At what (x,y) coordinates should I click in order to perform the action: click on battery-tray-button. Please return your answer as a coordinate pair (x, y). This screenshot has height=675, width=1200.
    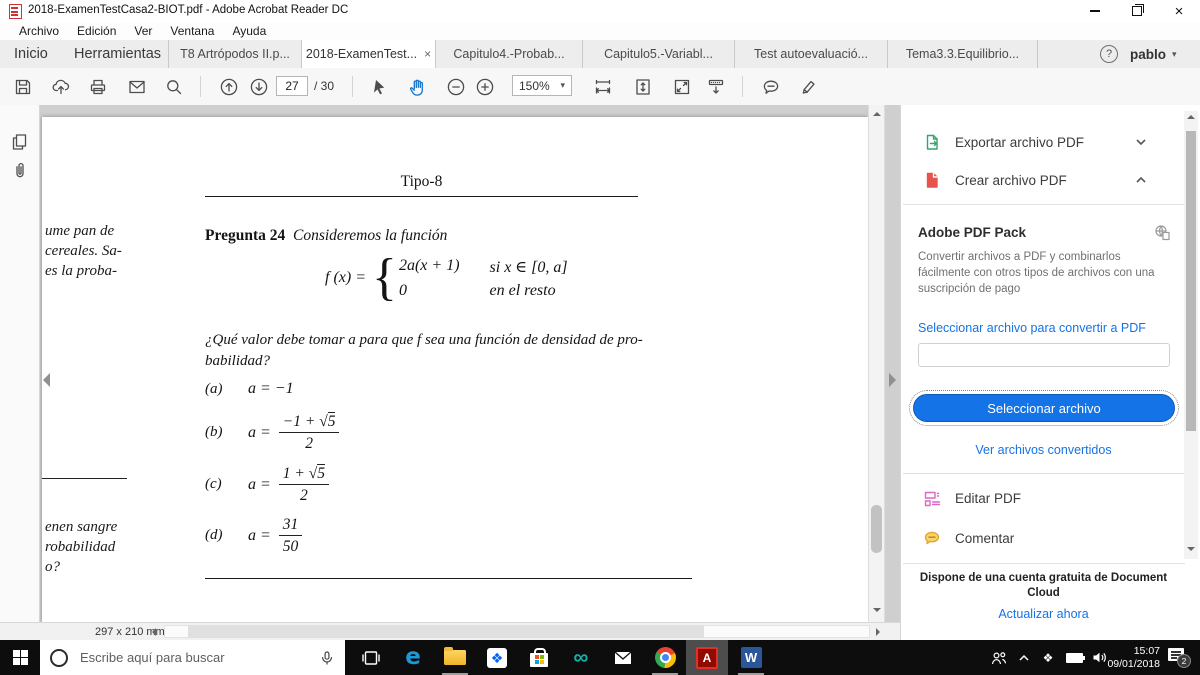
    Looking at the image, I should click on (1074, 657).